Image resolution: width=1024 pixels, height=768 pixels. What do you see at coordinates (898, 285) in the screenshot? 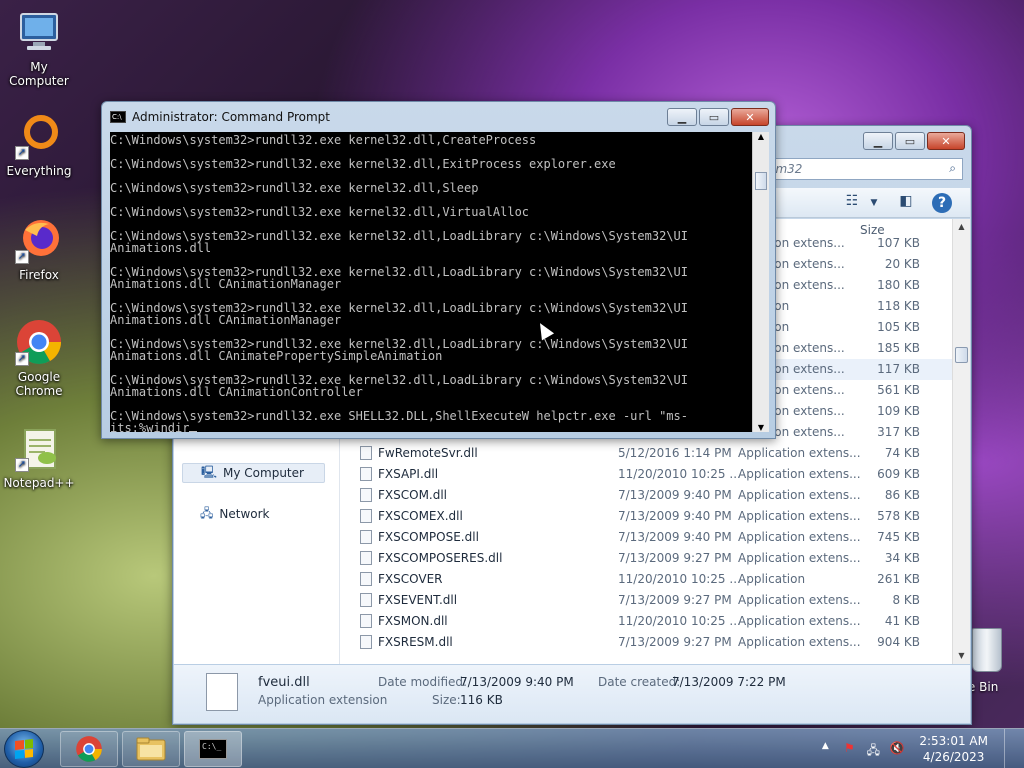
I see `file-size: 180 KB` at bounding box center [898, 285].